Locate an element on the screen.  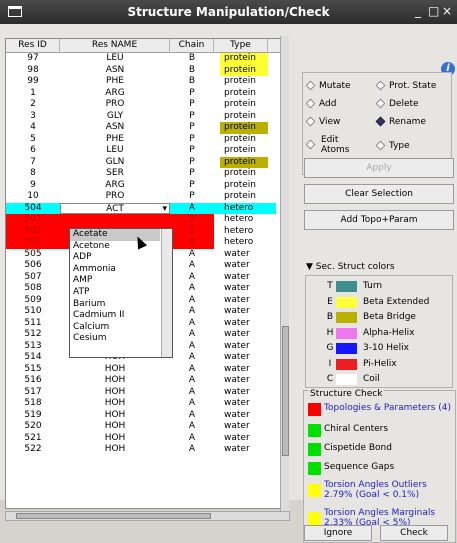
table-row: 98 ASN Bprotein is located at coordinates (141, 70).